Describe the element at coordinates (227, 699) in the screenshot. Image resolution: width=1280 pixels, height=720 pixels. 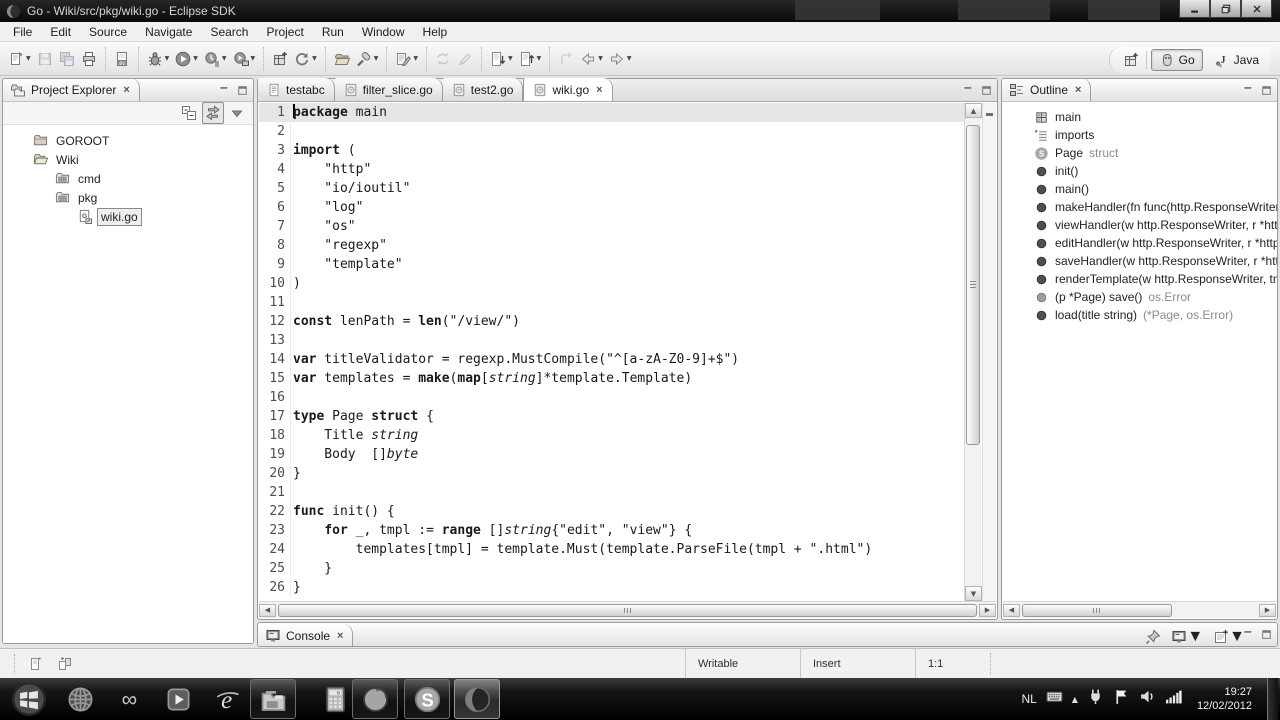
I see `taskbar-internet-explorer: e` at that location.